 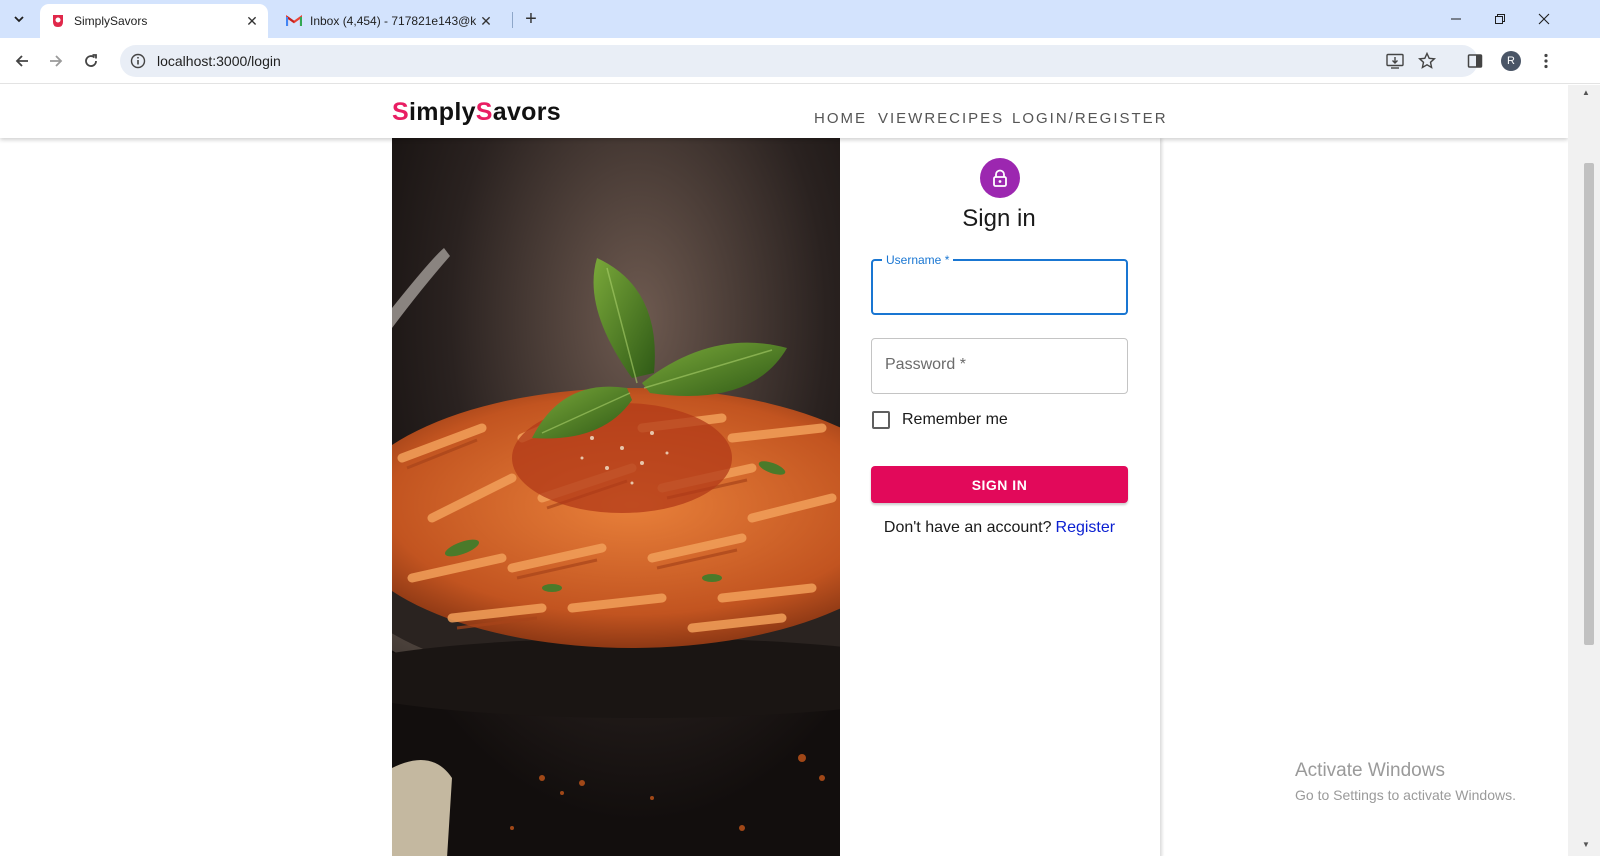 I want to click on minimize-icon, so click(x=1456, y=19).